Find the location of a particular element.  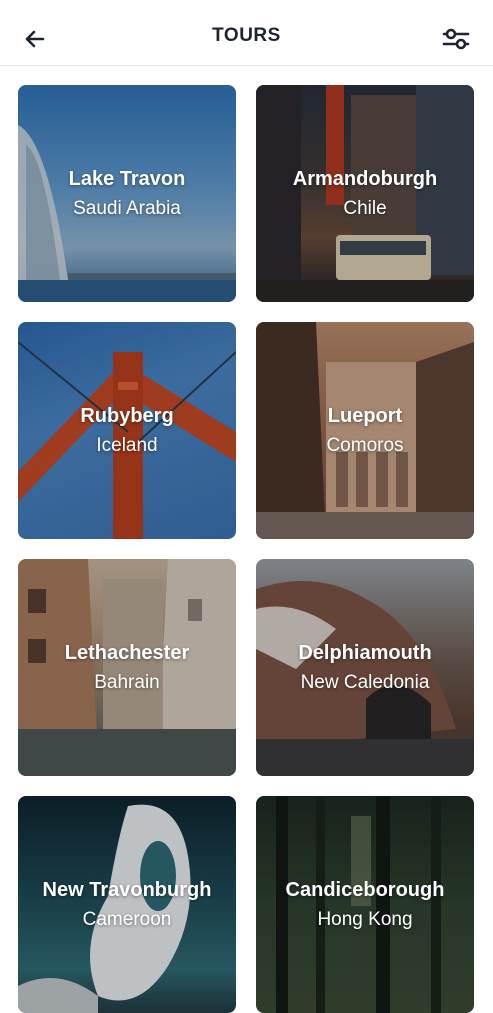

top-bar: TOURS is located at coordinates (246, 33).